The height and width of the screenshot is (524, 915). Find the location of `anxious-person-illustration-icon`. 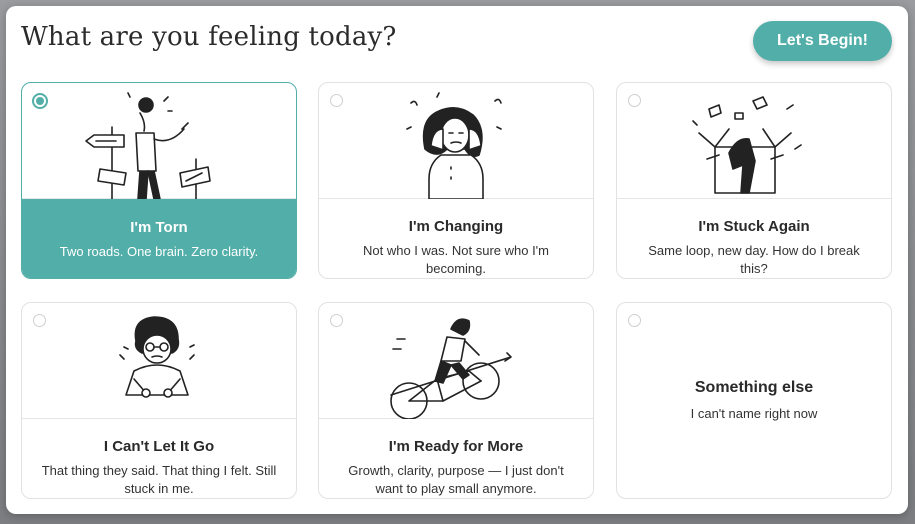

anxious-person-illustration-icon is located at coordinates (157, 357).